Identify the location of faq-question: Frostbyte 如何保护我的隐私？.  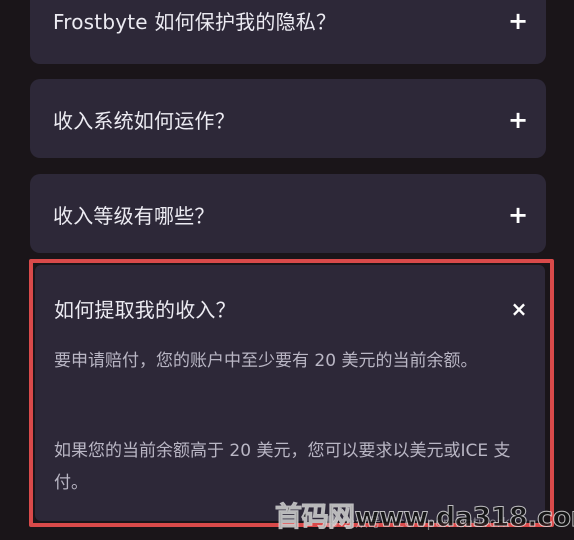
(195, 22).